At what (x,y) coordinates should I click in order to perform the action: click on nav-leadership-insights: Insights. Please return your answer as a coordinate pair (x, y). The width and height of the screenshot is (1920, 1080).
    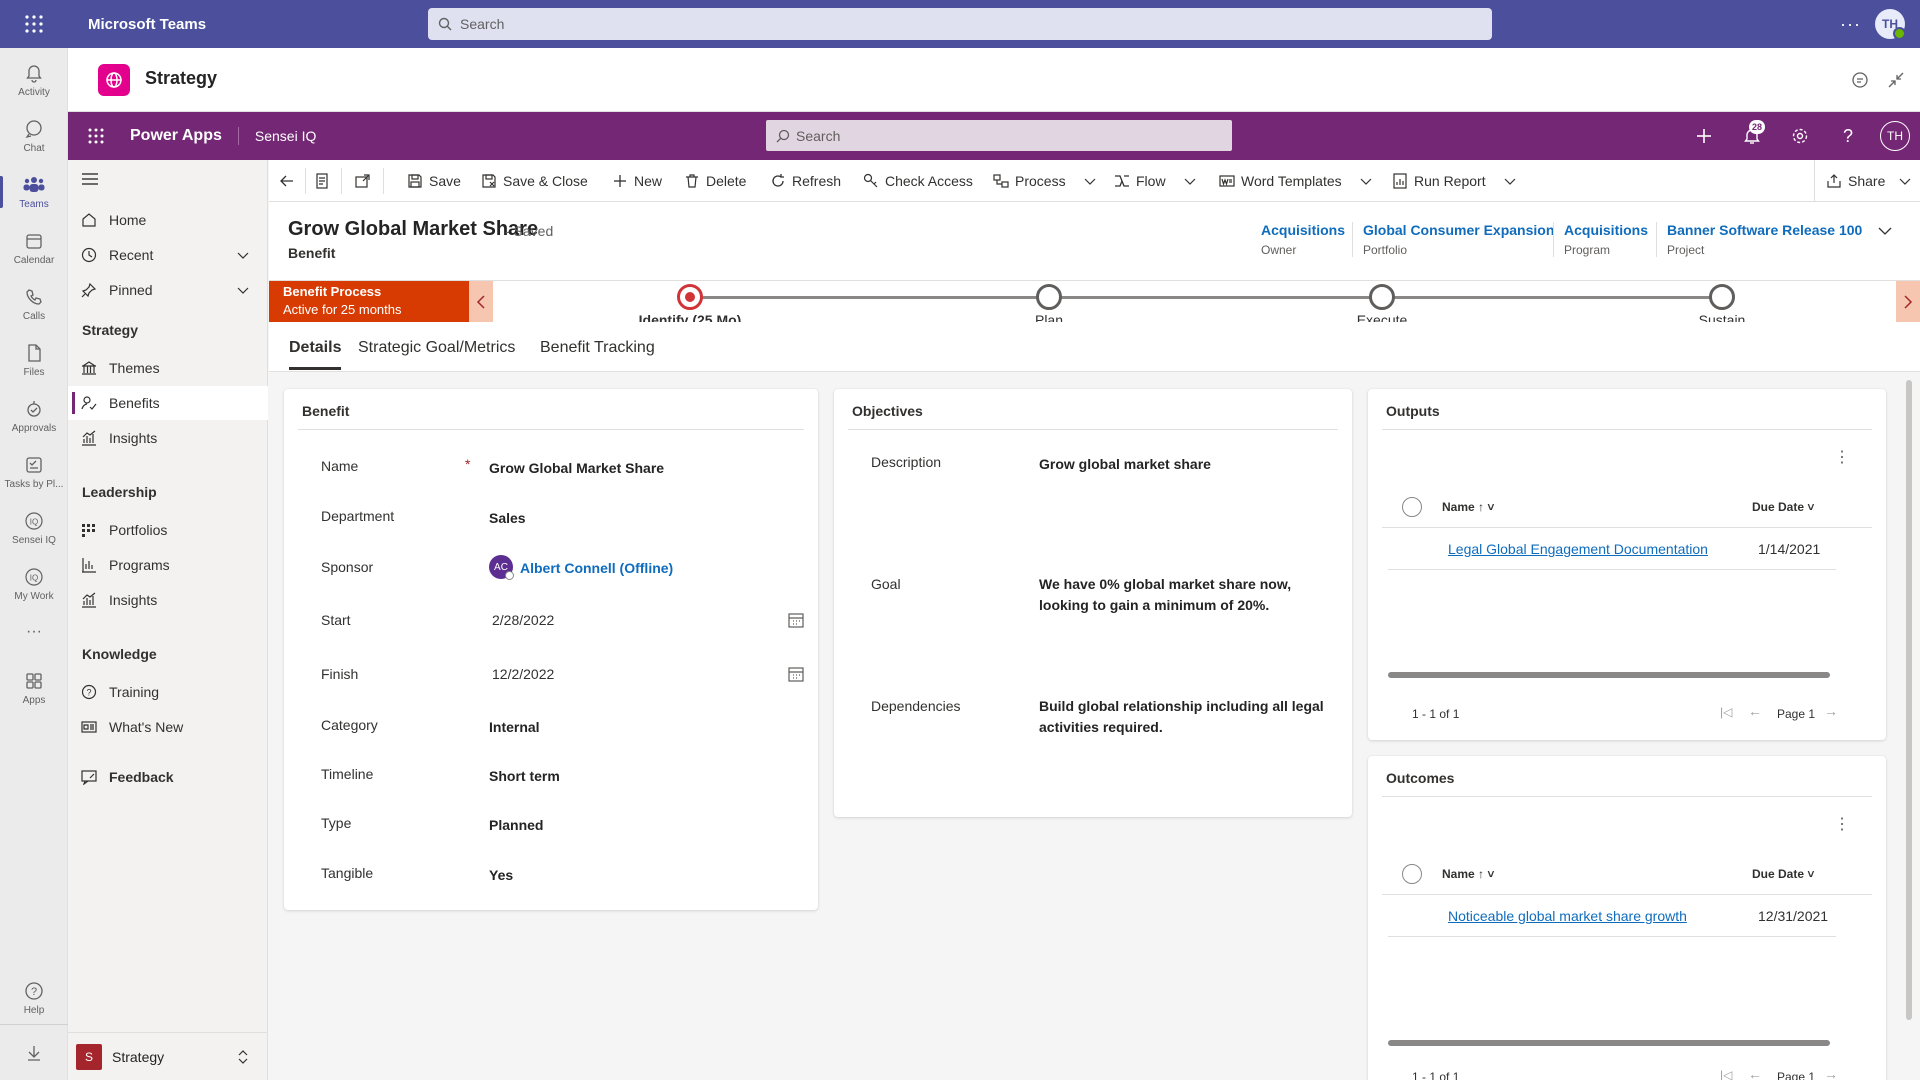
    Looking at the image, I should click on (168, 600).